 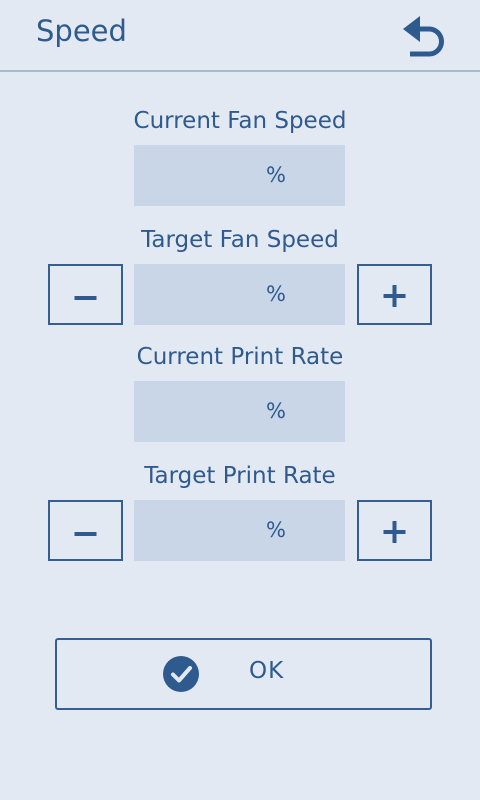 What do you see at coordinates (239, 294) in the screenshot?
I see `target-fan-speed-field: %` at bounding box center [239, 294].